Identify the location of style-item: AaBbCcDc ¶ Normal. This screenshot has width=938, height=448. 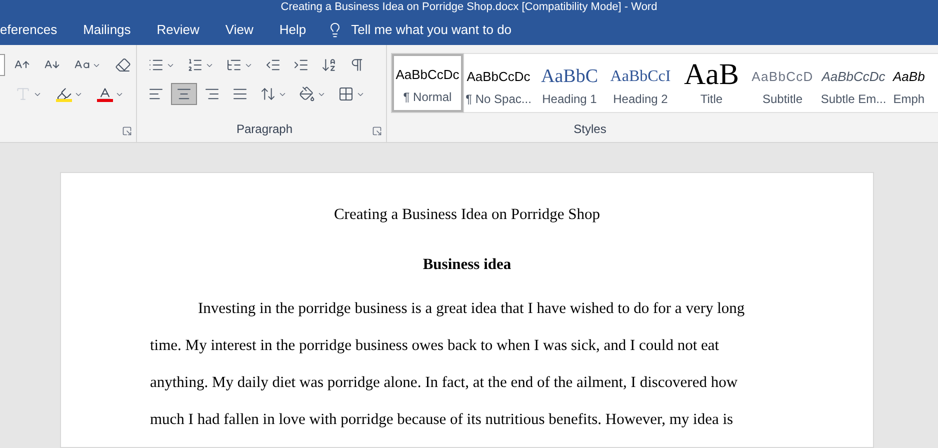
(427, 83).